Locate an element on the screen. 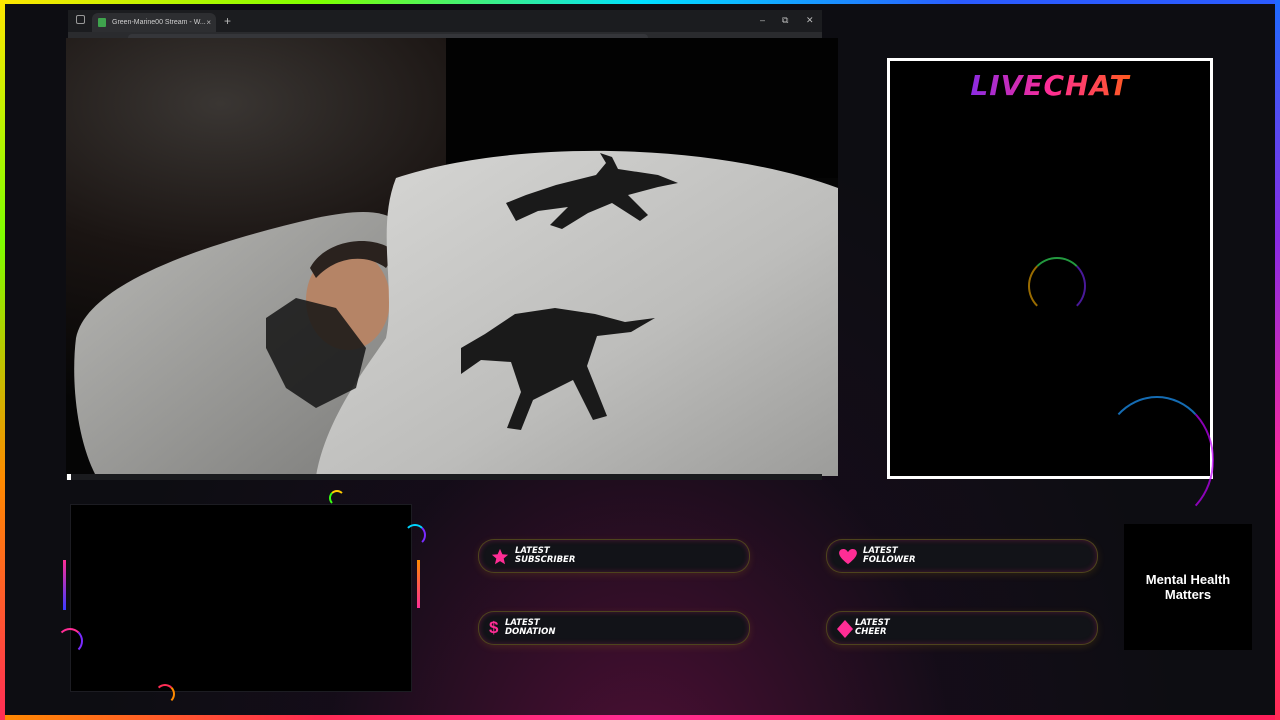  latest-follower-alert: LATEST FOLLOWER is located at coordinates (962, 556).